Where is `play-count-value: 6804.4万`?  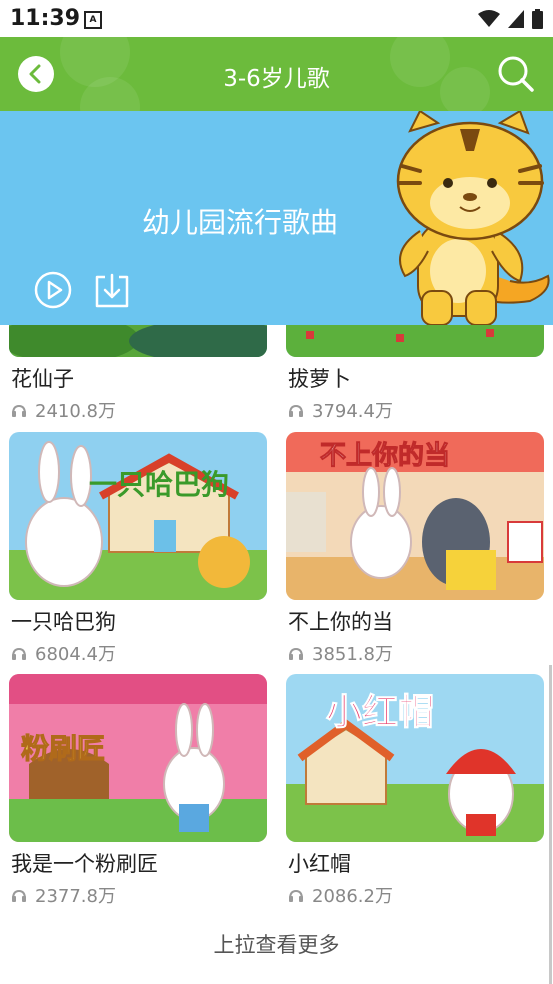
play-count-value: 6804.4万 is located at coordinates (75, 654).